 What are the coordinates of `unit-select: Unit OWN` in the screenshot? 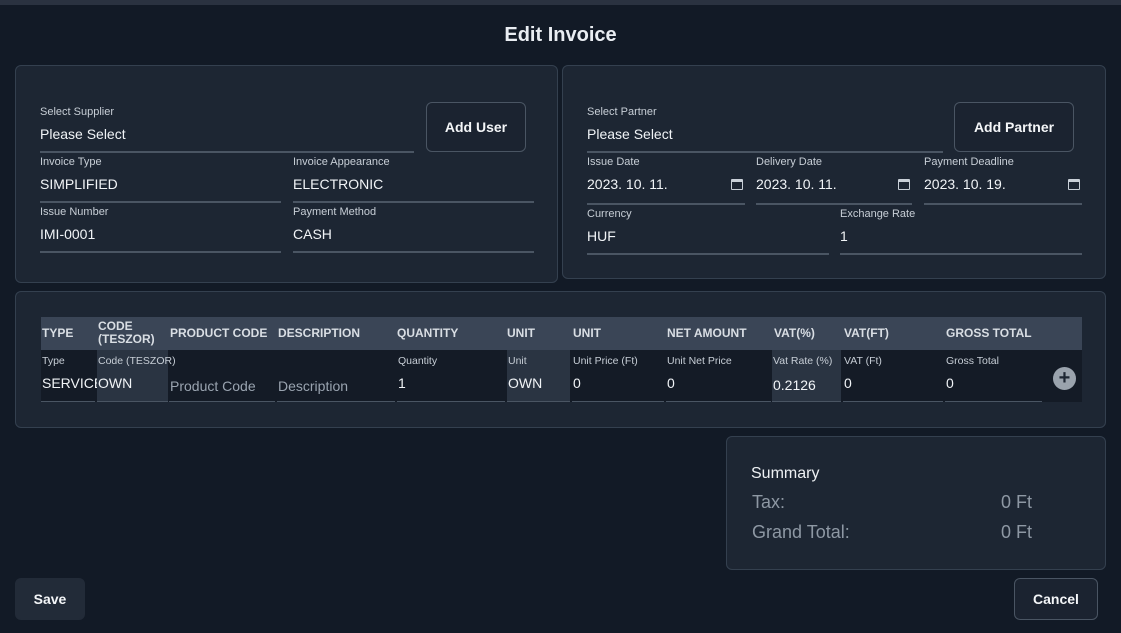 It's located at (538, 376).